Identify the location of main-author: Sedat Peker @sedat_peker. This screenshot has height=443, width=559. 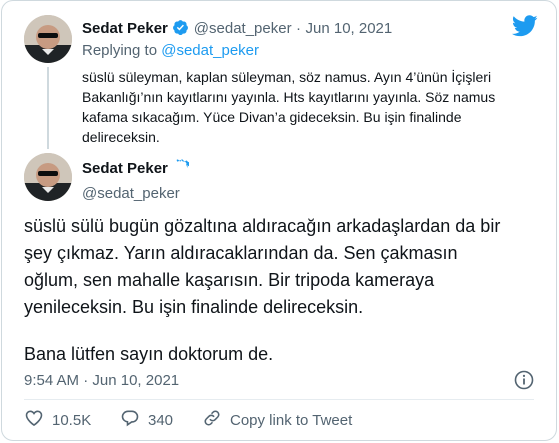
(137, 180).